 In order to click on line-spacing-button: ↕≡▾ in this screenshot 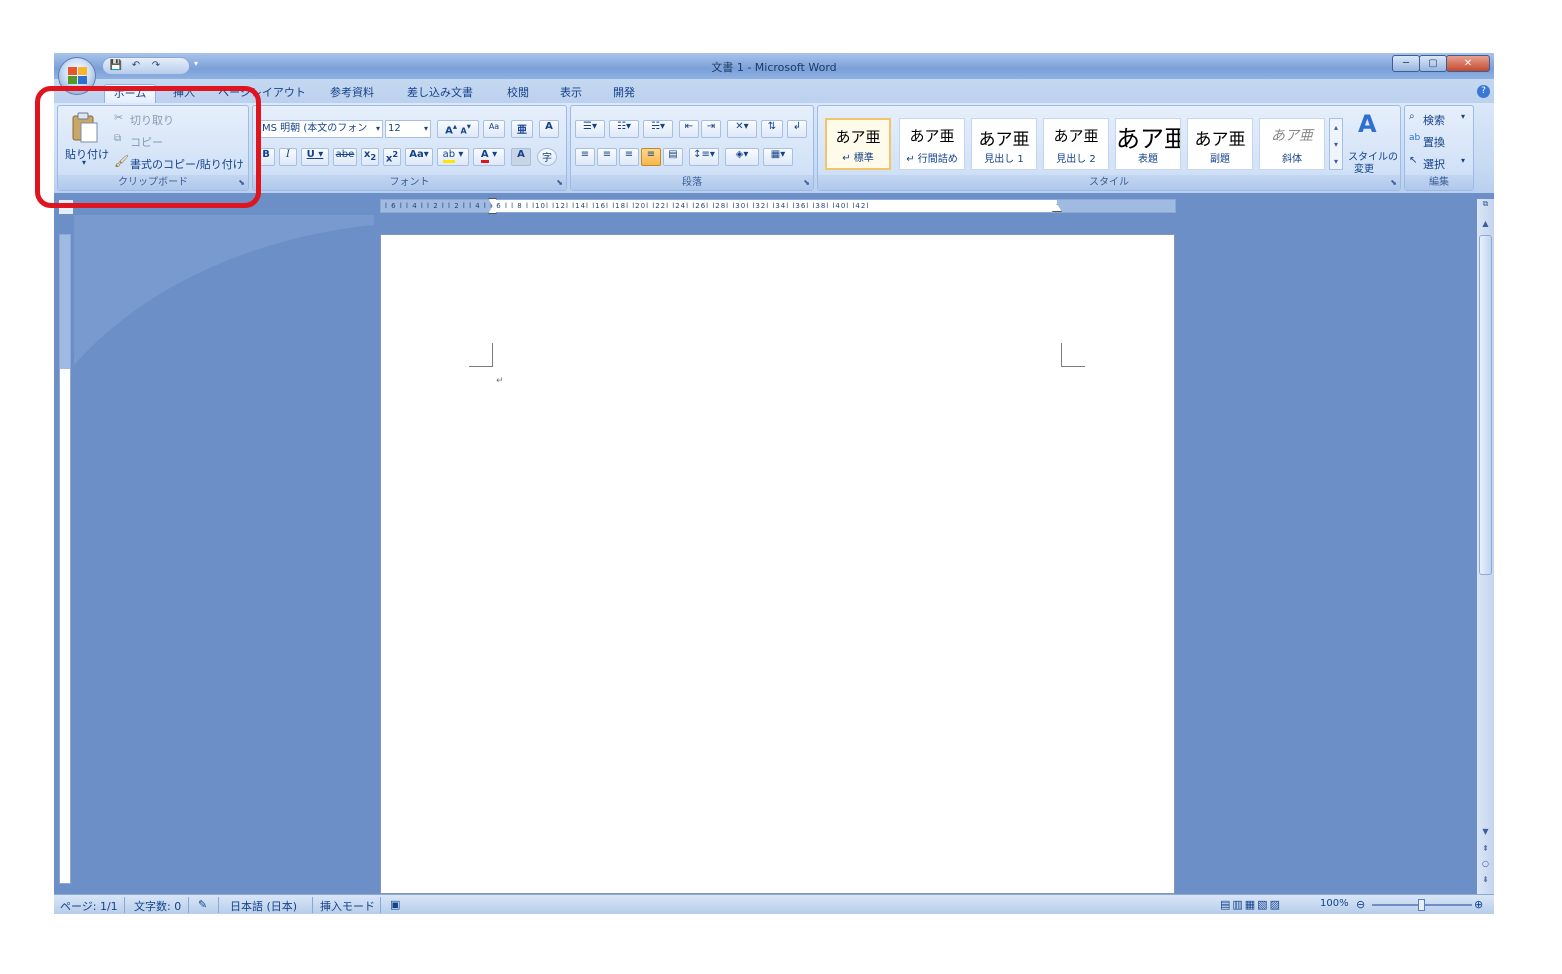, I will do `click(704, 157)`.